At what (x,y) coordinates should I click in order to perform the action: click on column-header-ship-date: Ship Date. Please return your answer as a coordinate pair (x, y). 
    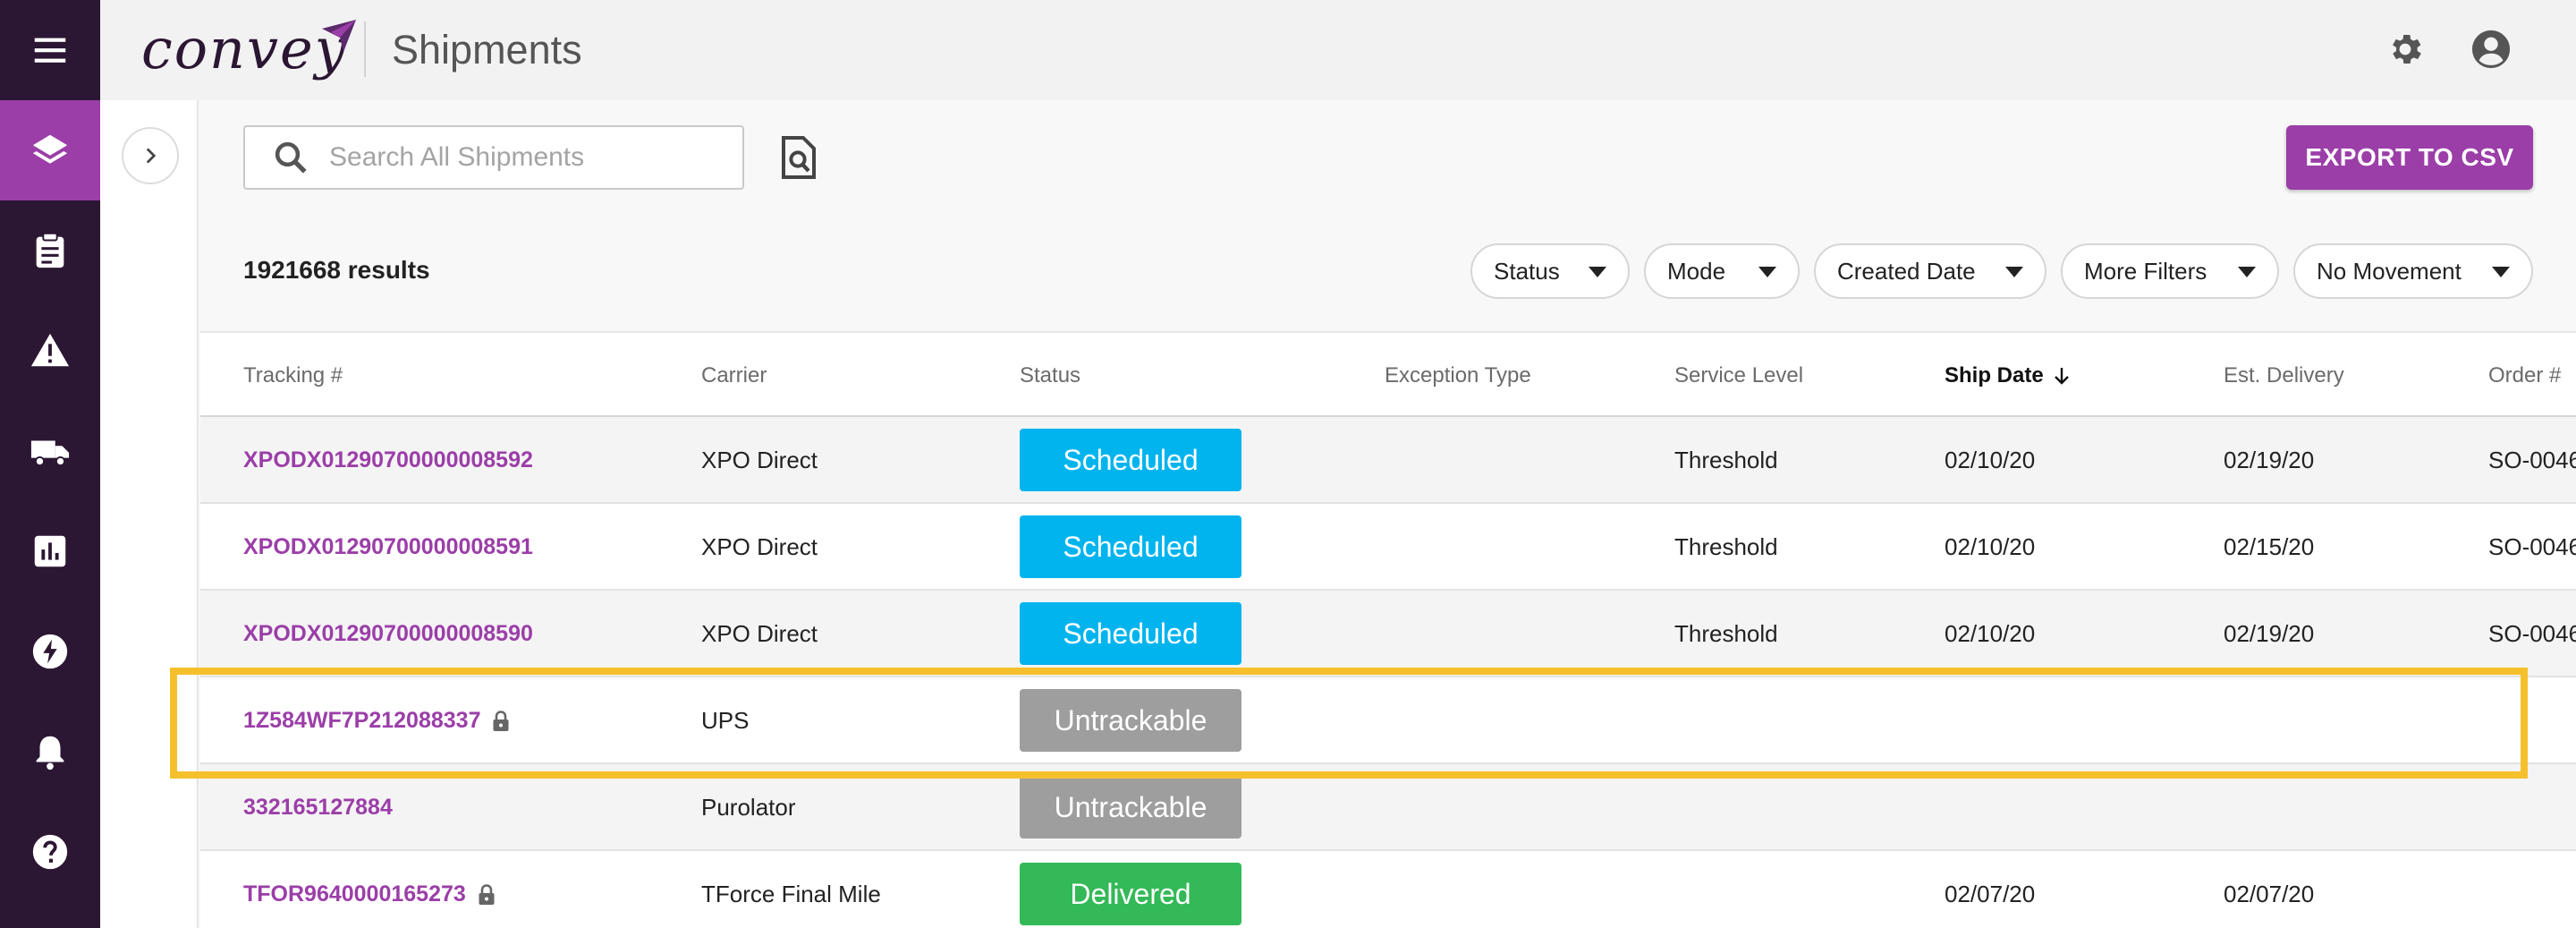
    Looking at the image, I should click on (2008, 376).